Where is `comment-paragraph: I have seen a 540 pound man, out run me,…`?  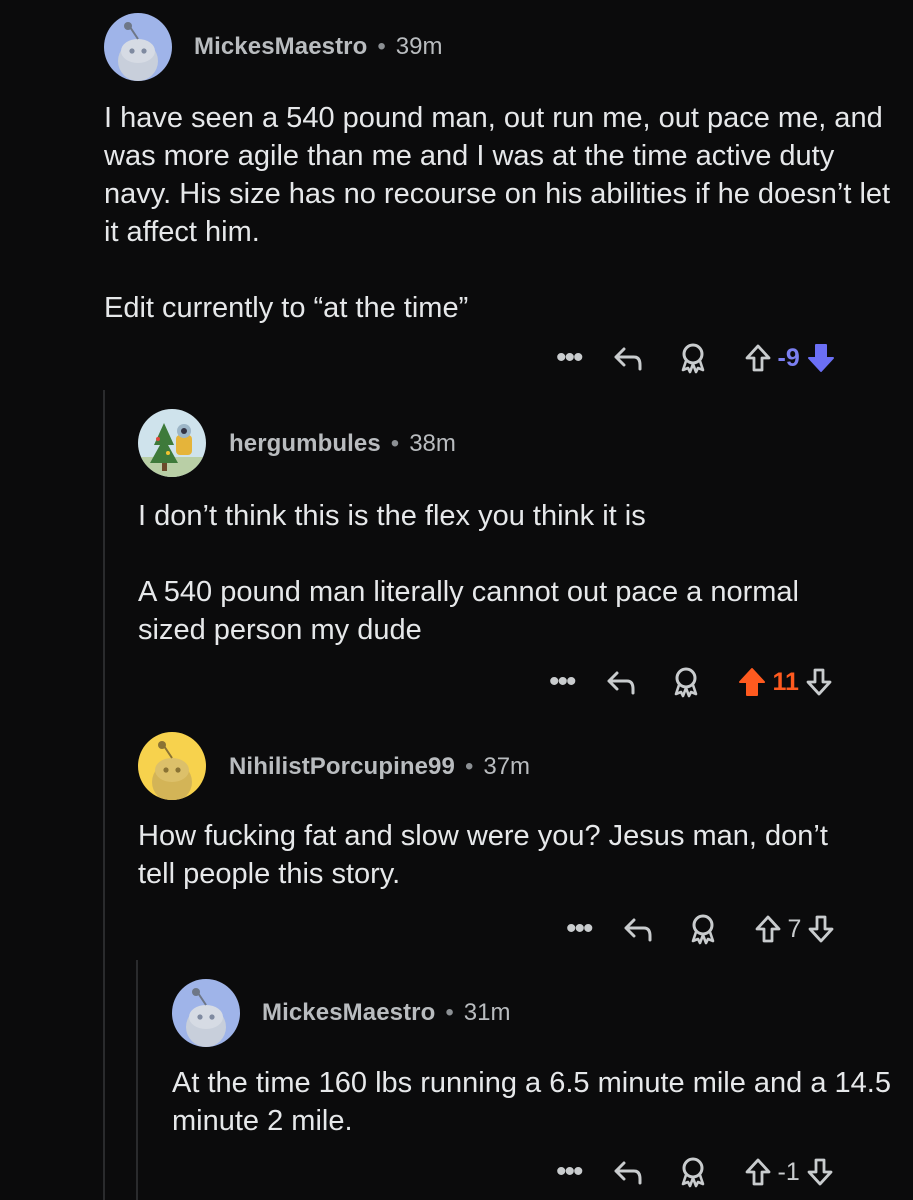 comment-paragraph: I have seen a 540 pound man, out run me,… is located at coordinates (497, 175).